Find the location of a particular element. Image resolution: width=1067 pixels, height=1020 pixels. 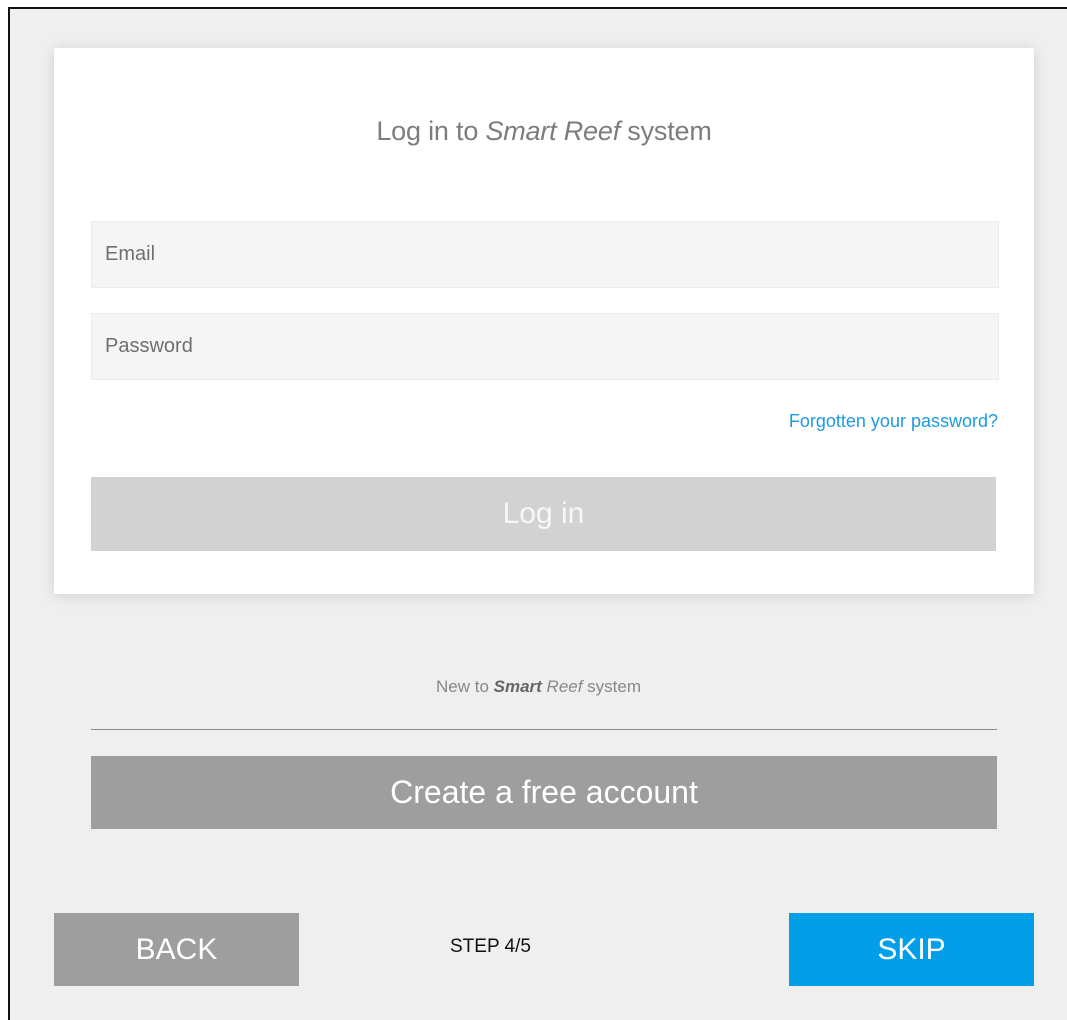

new-to-brand-strong: Smart is located at coordinates (517, 686).